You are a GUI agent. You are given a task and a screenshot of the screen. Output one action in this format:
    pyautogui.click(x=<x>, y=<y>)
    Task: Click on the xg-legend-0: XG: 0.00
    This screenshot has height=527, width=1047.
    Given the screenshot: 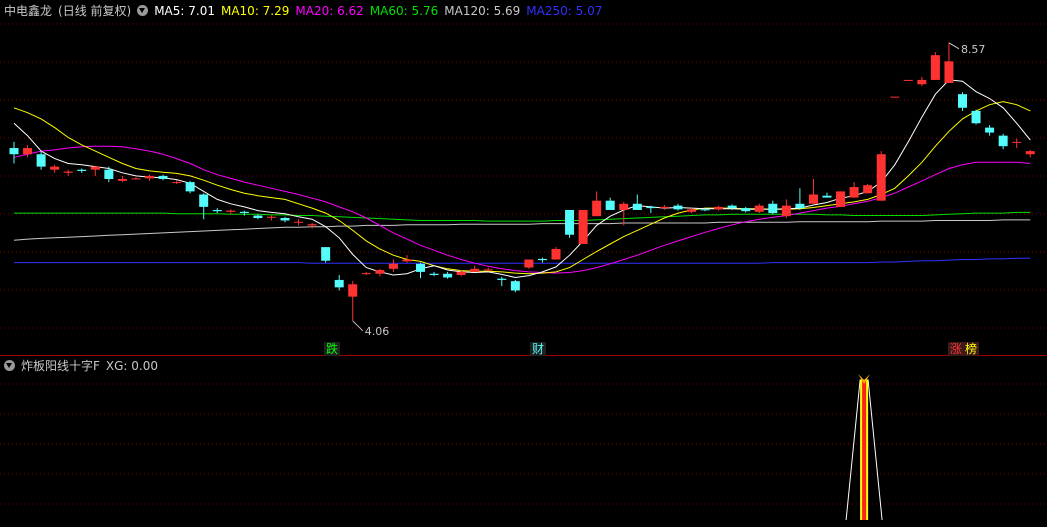 What is the action you would take?
    pyautogui.click(x=132, y=366)
    